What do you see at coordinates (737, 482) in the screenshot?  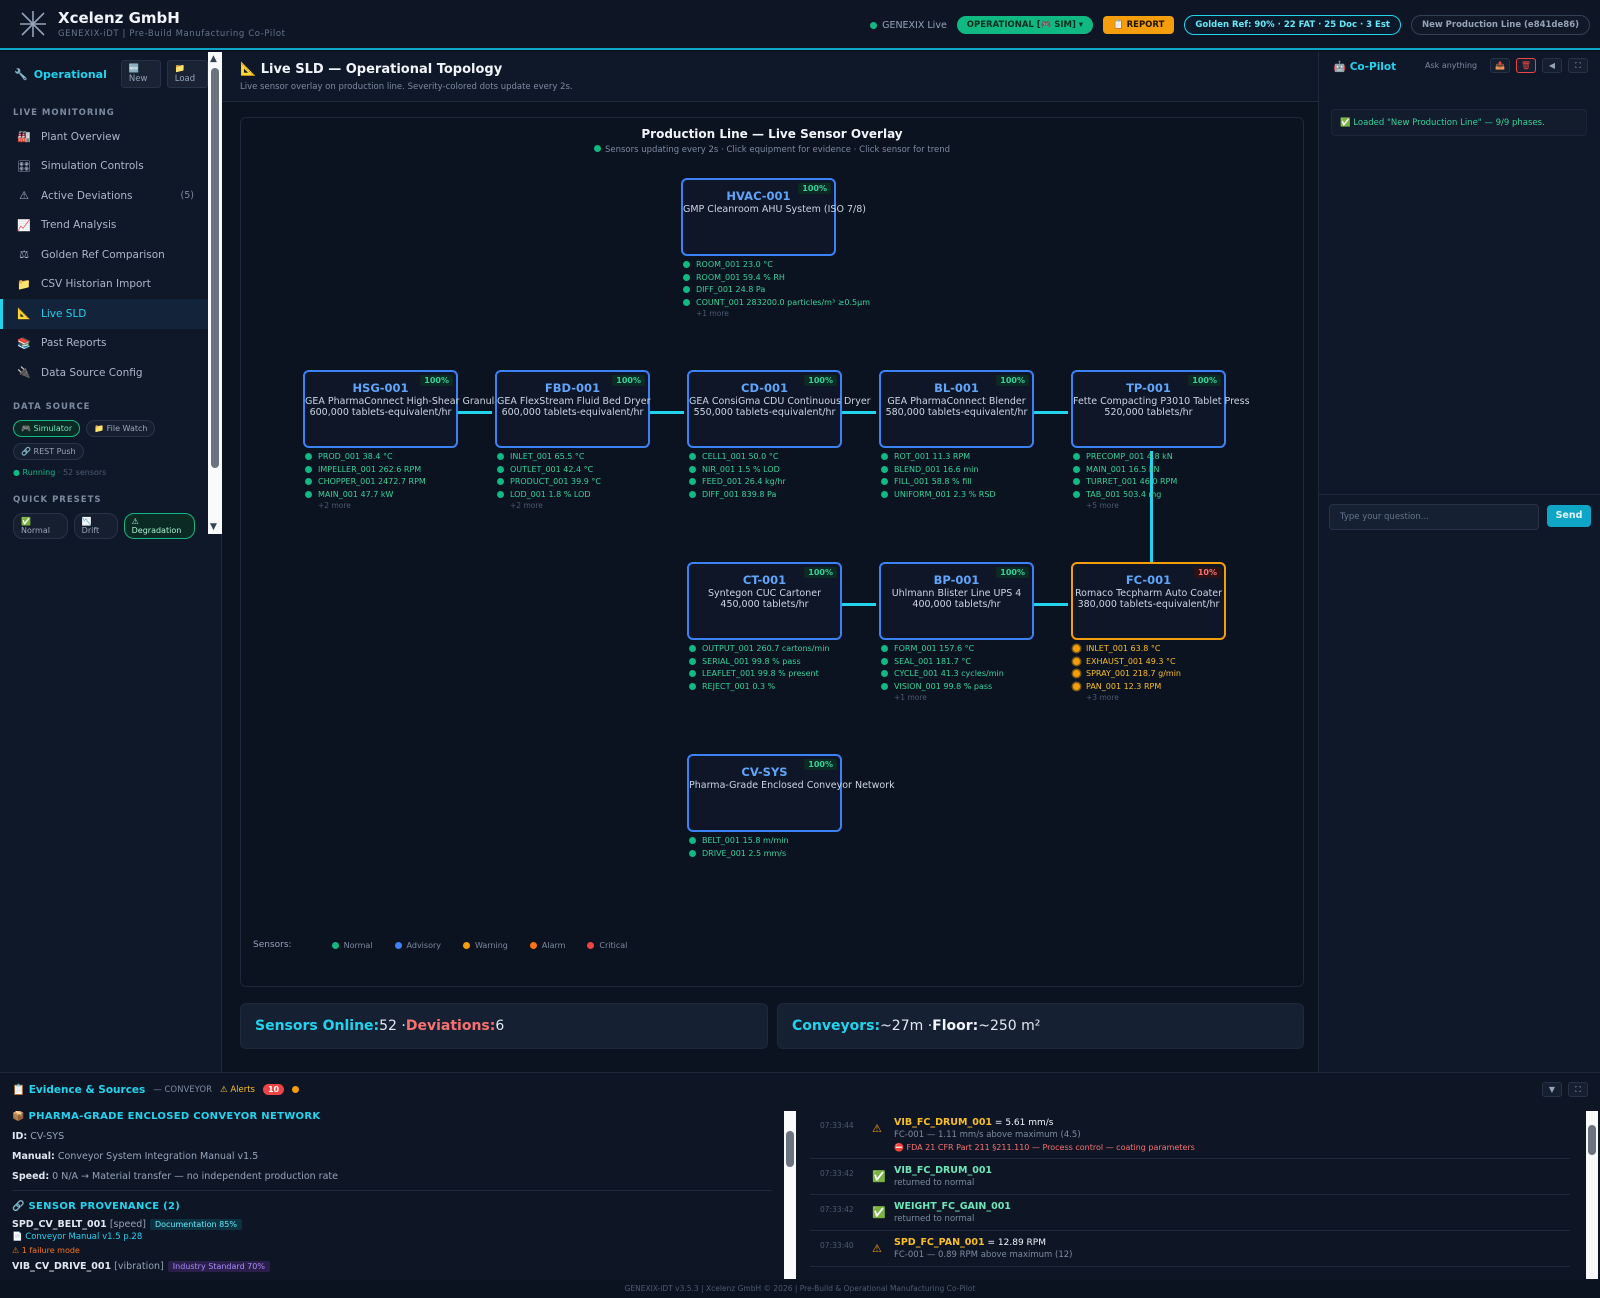 I see `sensor-reading: FEED_001 26.4 kg/hr` at bounding box center [737, 482].